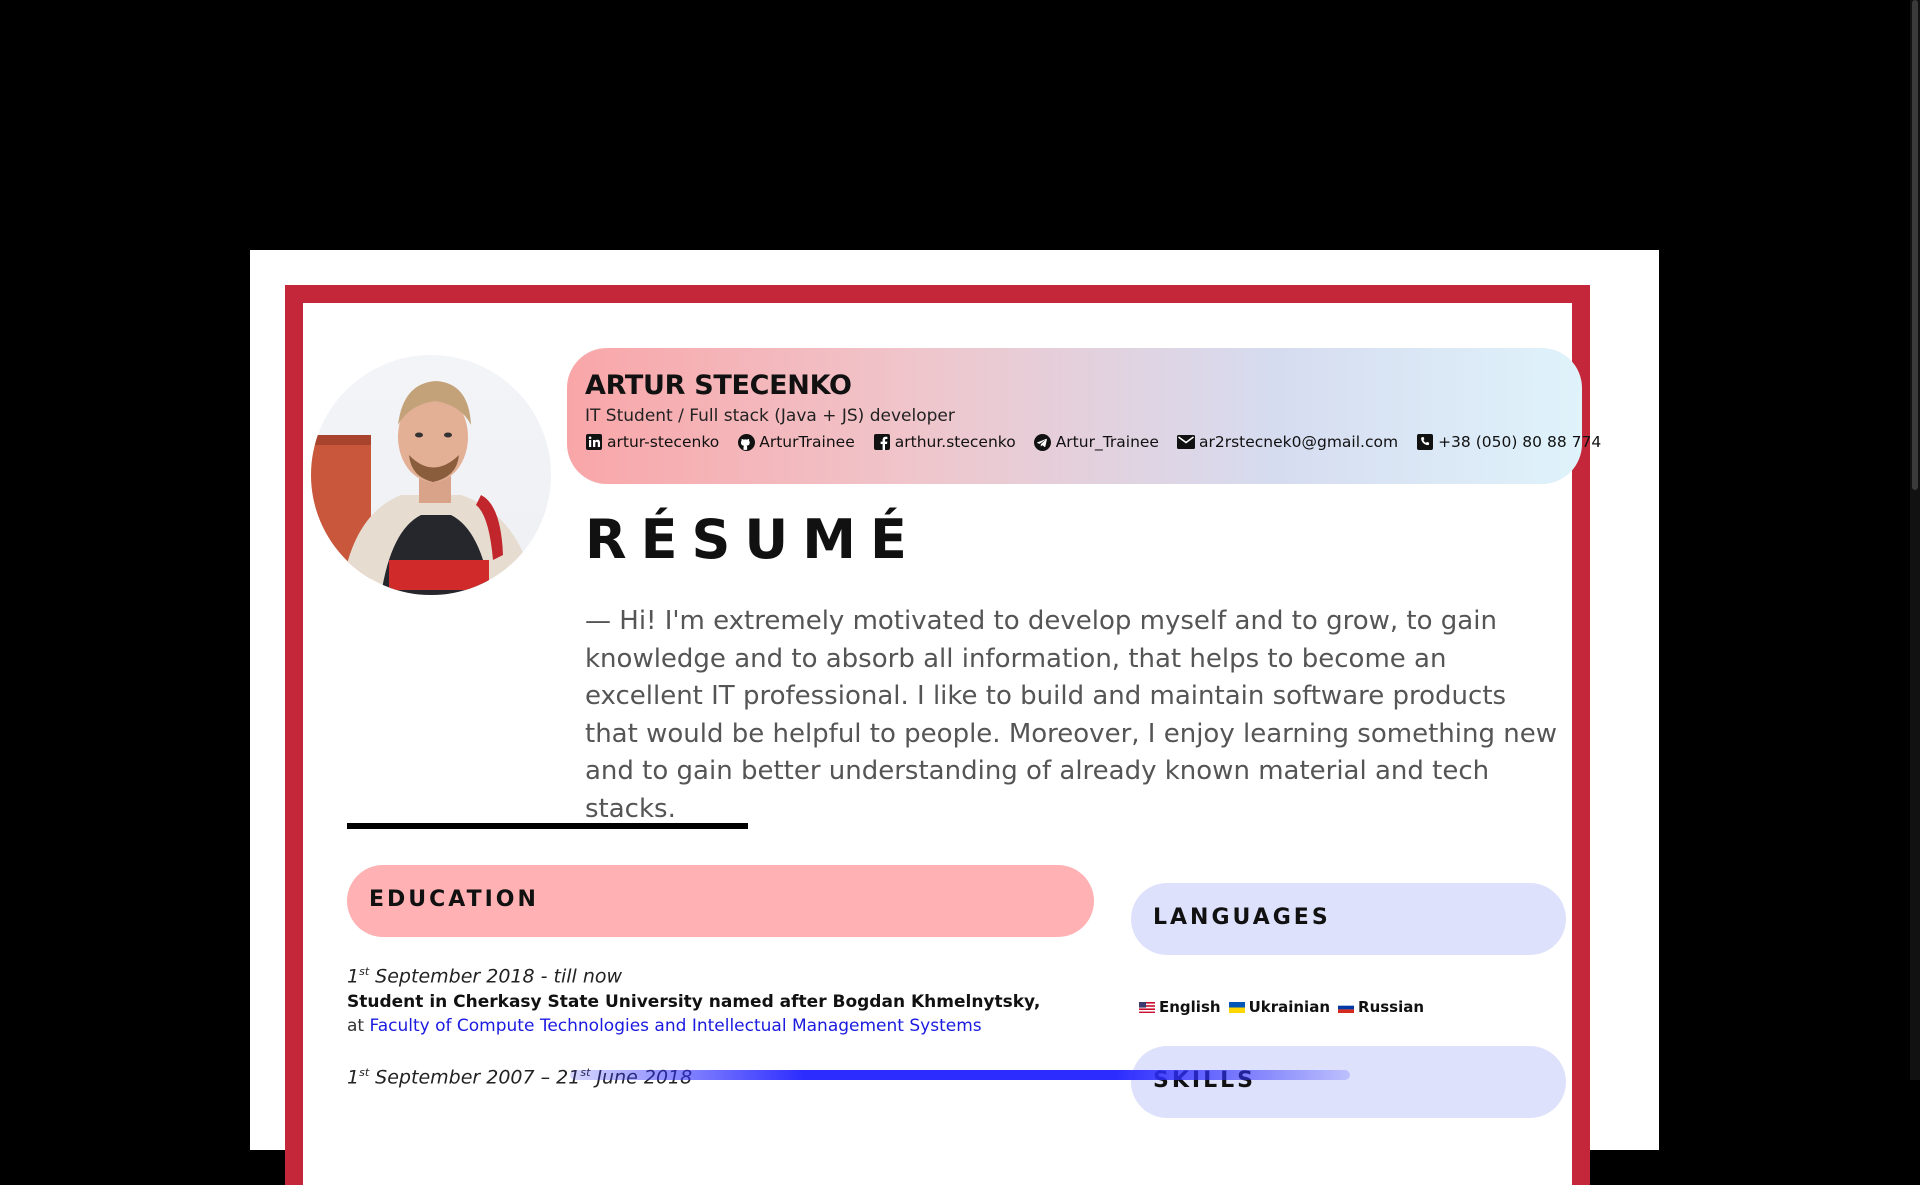 This screenshot has height=1185, width=1920. I want to click on education-header: EDUCATION, so click(720, 901).